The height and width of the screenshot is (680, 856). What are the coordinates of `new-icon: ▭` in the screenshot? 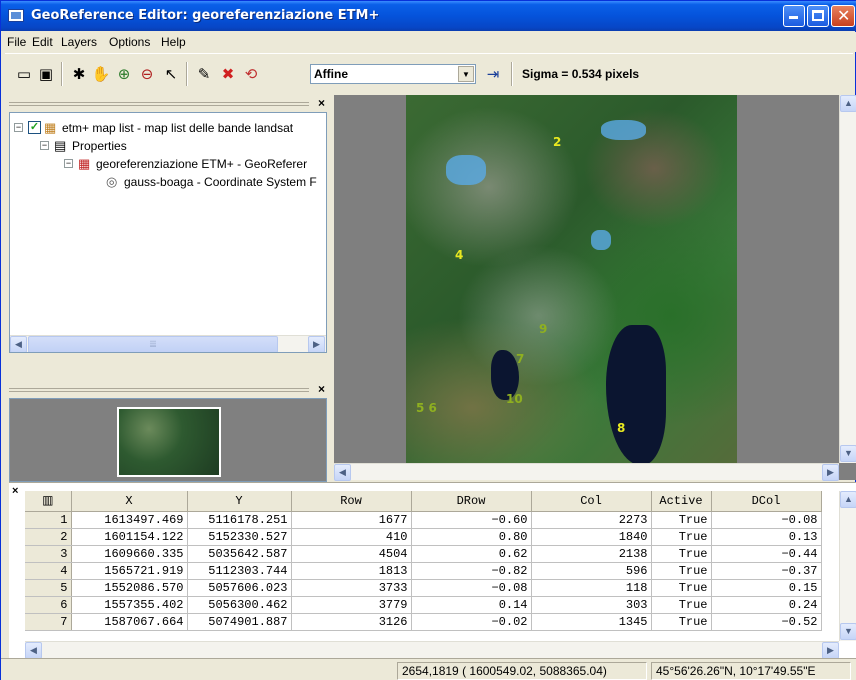 It's located at (24, 74).